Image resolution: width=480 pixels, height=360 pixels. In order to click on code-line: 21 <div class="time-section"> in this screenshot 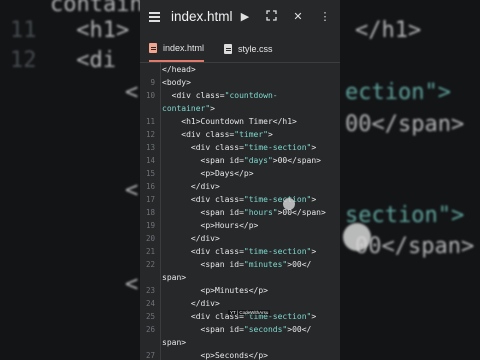, I will do `click(240, 251)`.